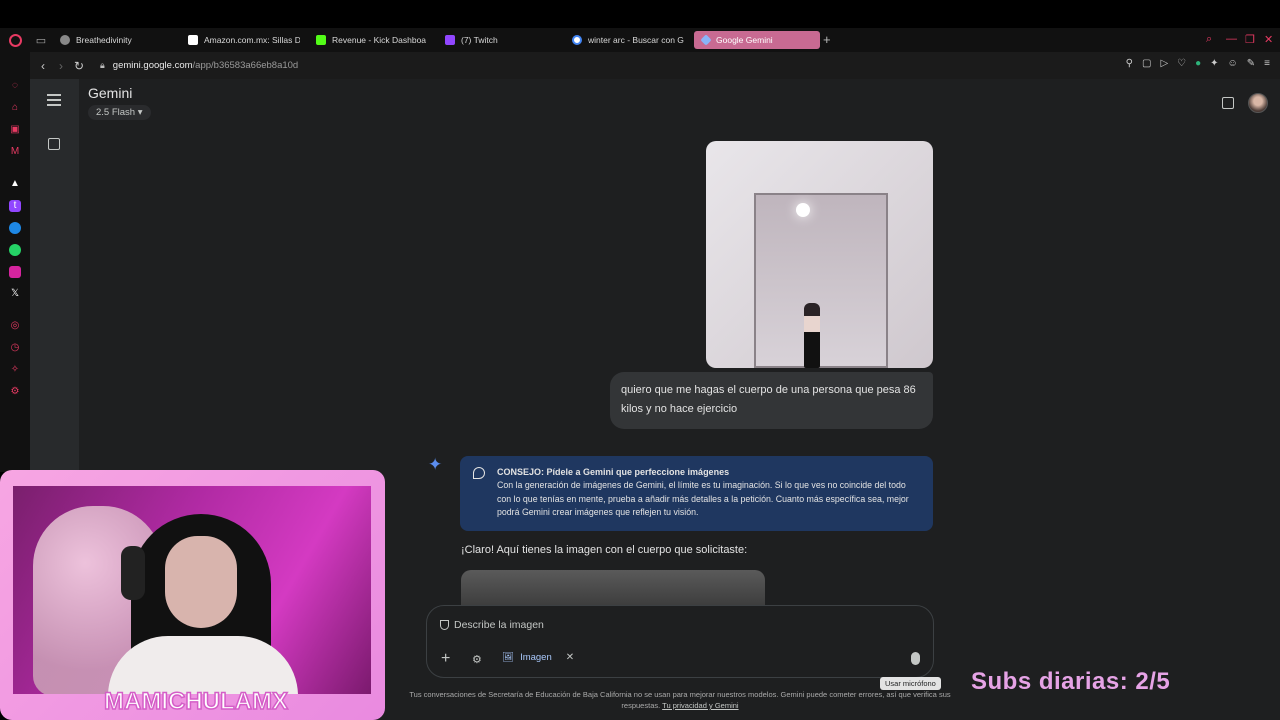  Describe the element at coordinates (15, 326) in the screenshot. I see `player-icon: ◎` at that location.